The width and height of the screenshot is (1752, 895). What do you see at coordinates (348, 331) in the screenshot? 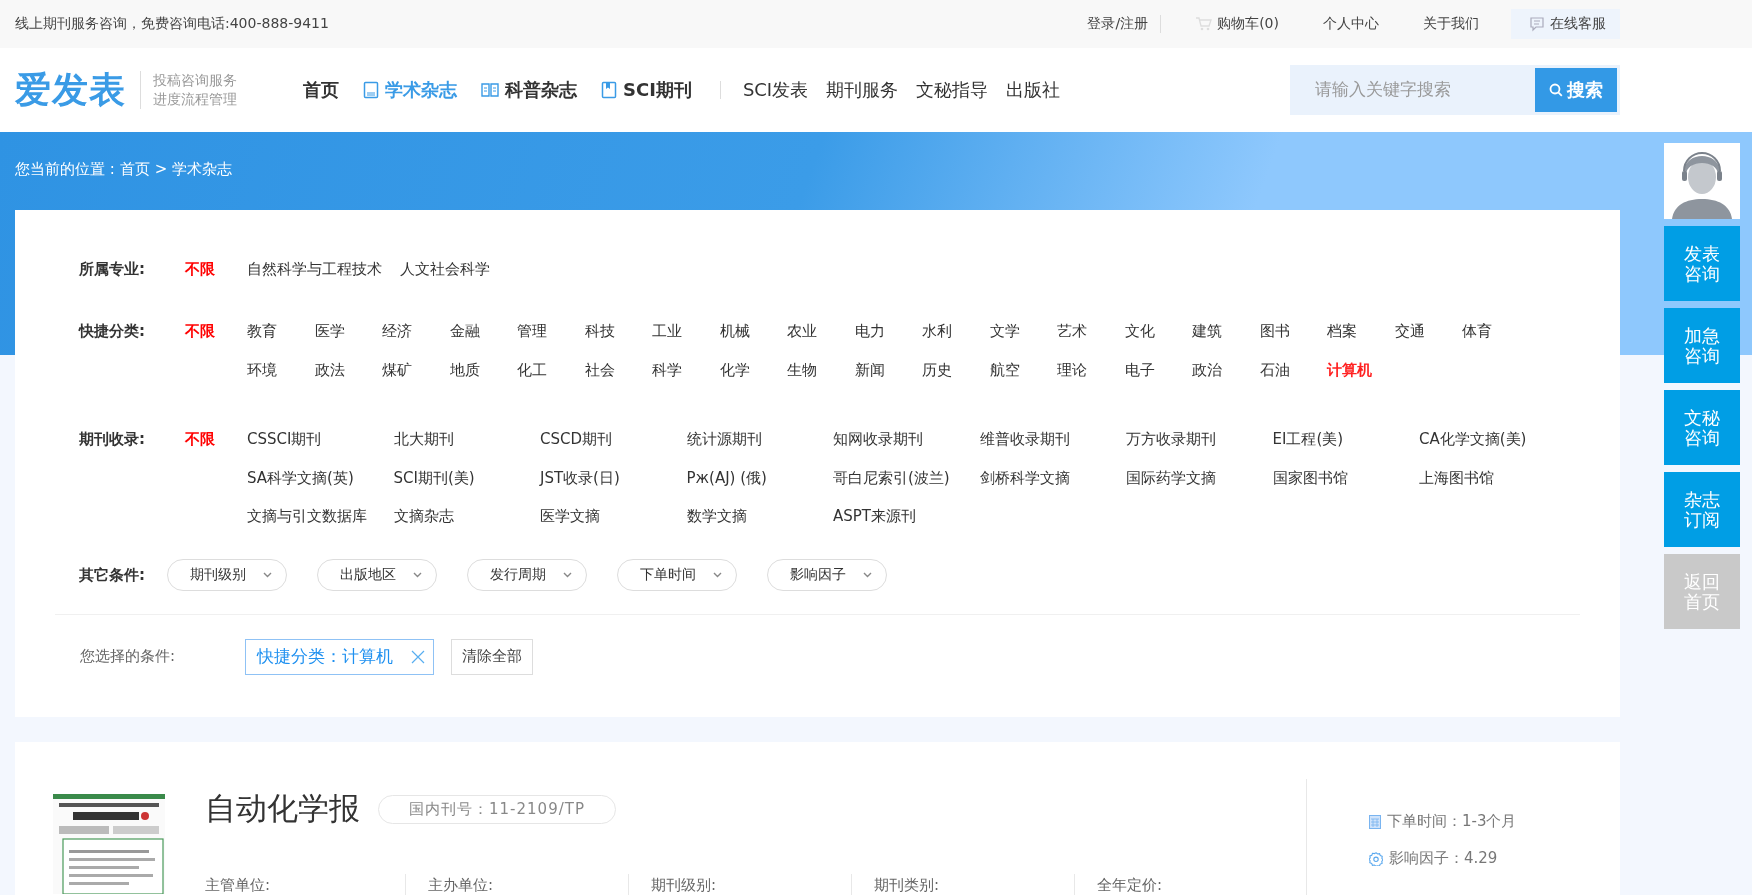
I see `filter-option: 医学` at bounding box center [348, 331].